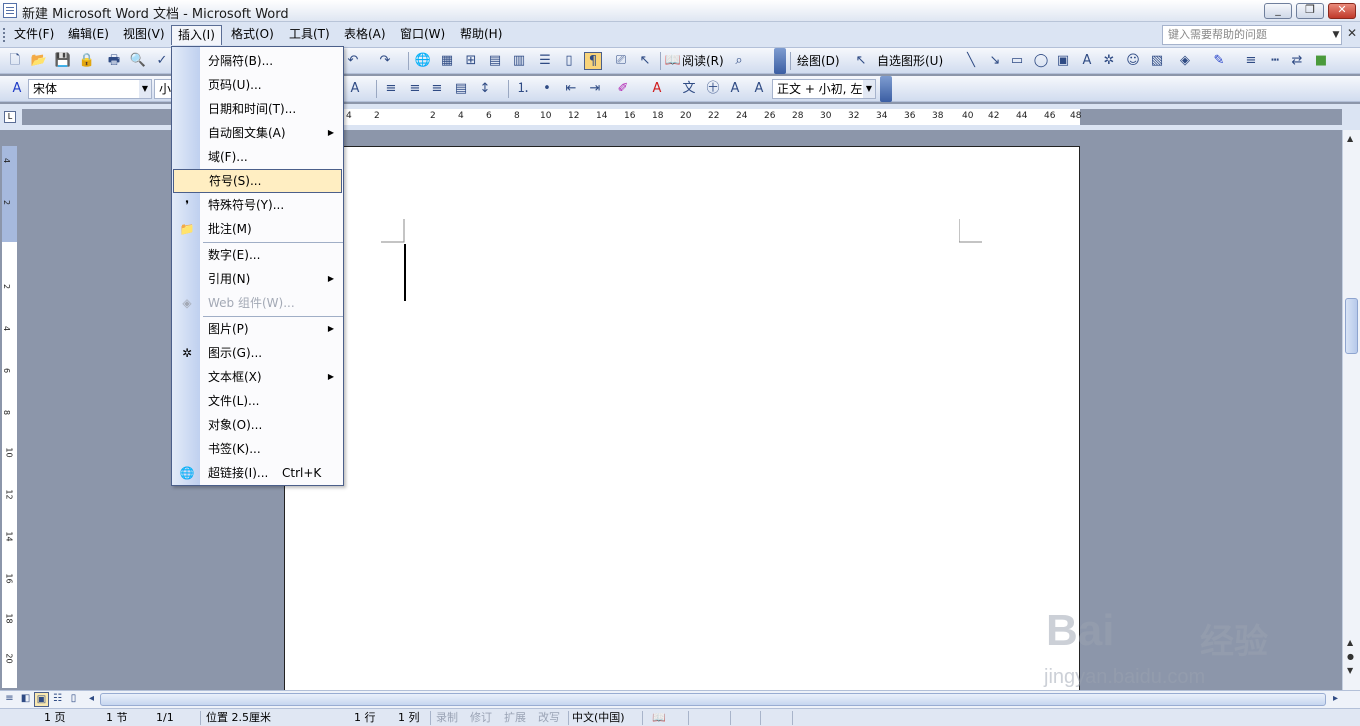 The image size is (1360, 726). Describe the element at coordinates (87, 61) in the screenshot. I see `permission-icon: 🔒` at that location.